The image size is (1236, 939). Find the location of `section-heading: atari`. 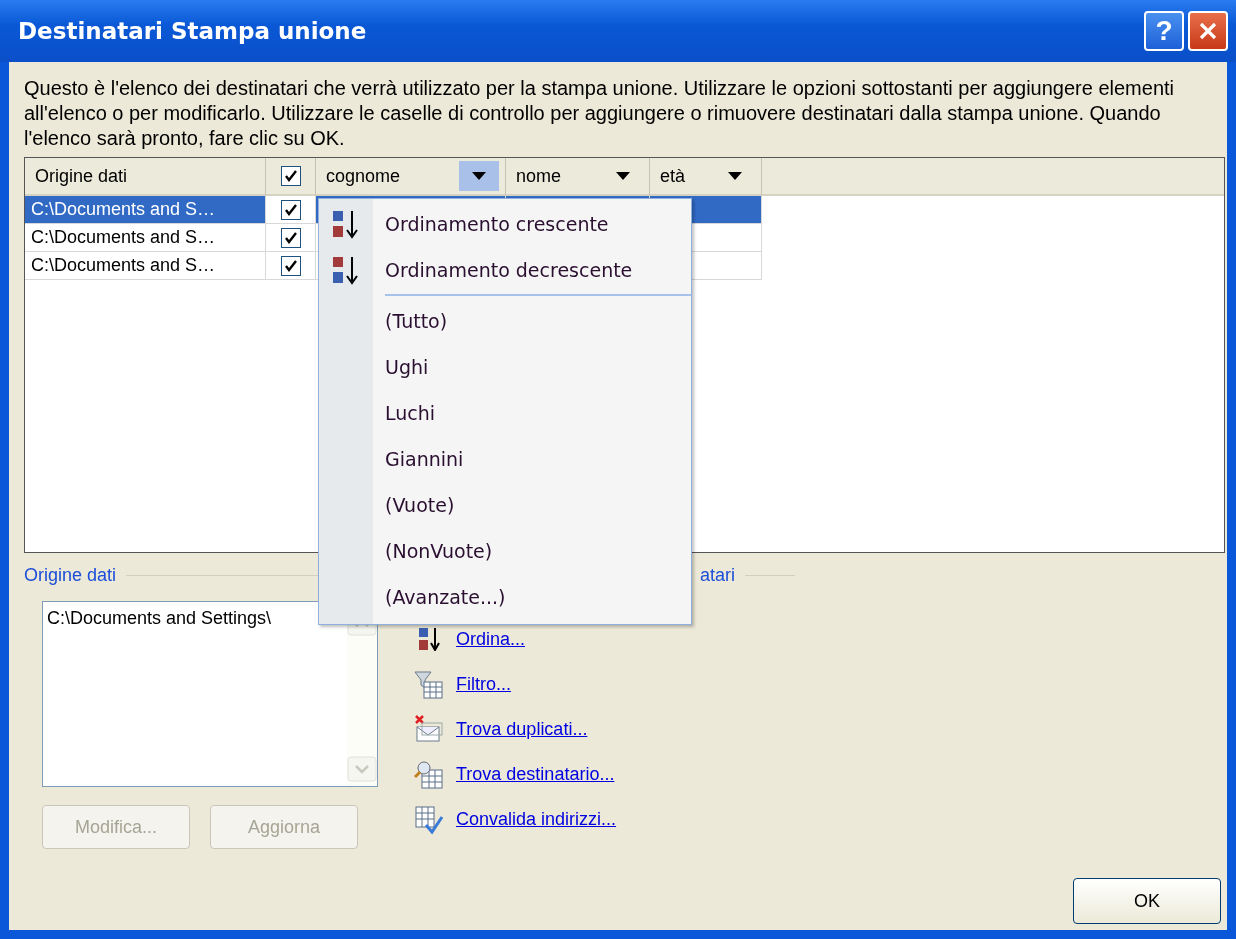

section-heading: atari is located at coordinates (717, 575).